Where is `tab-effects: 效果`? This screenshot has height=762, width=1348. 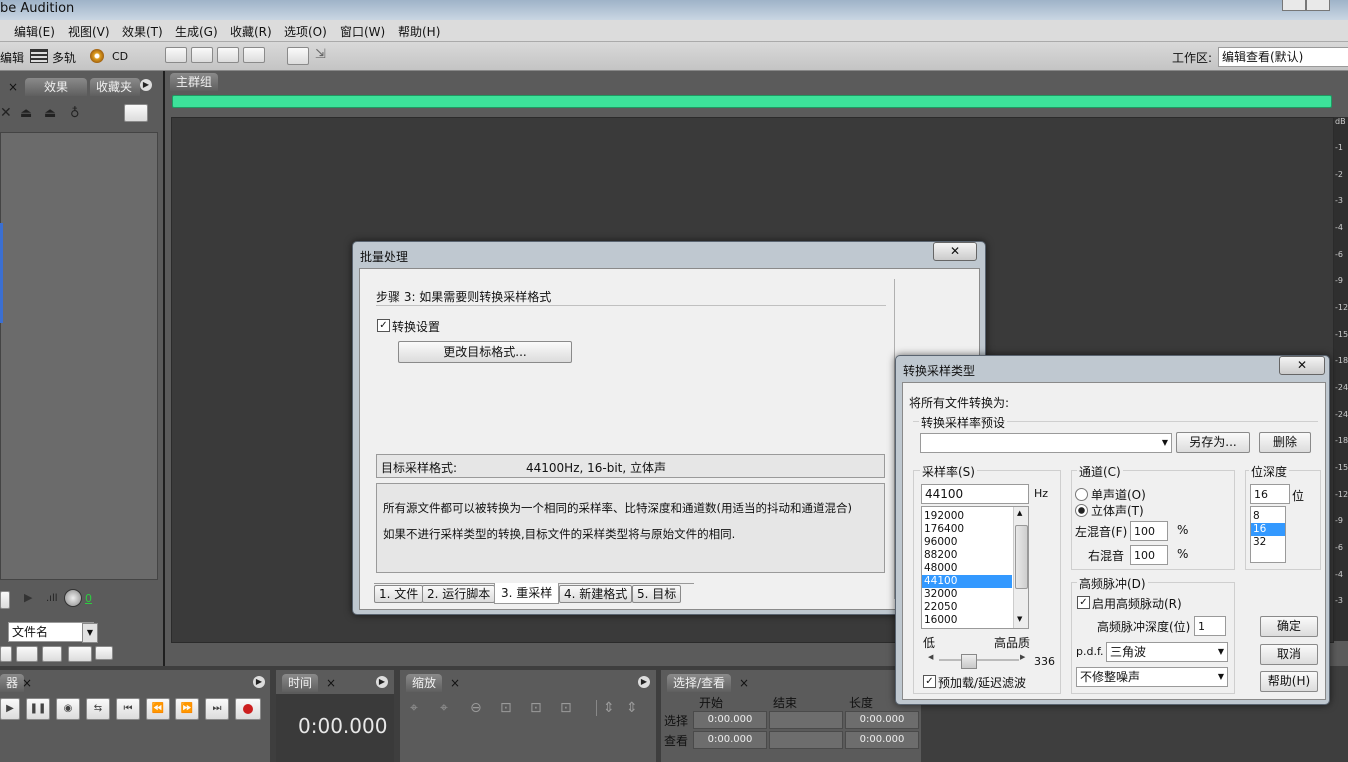 tab-effects: 效果 is located at coordinates (56, 87).